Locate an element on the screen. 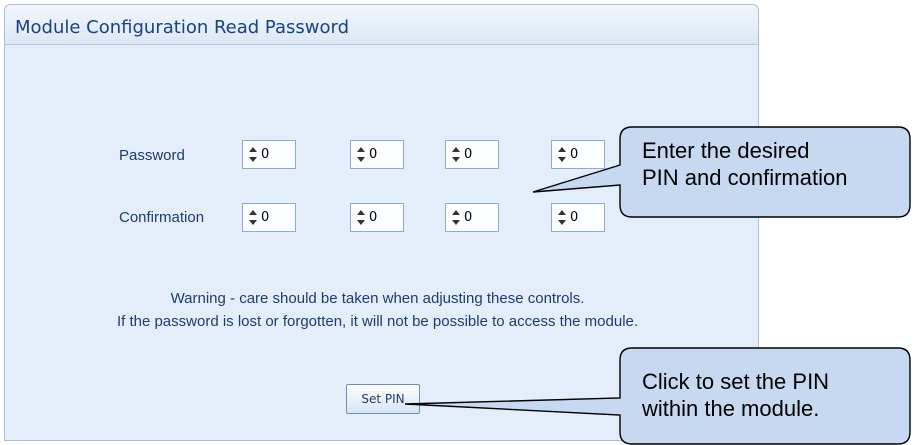 Image resolution: width=915 pixels, height=445 pixels. set-pin-callout-line-1: Click to set the PIN is located at coordinates (736, 381).